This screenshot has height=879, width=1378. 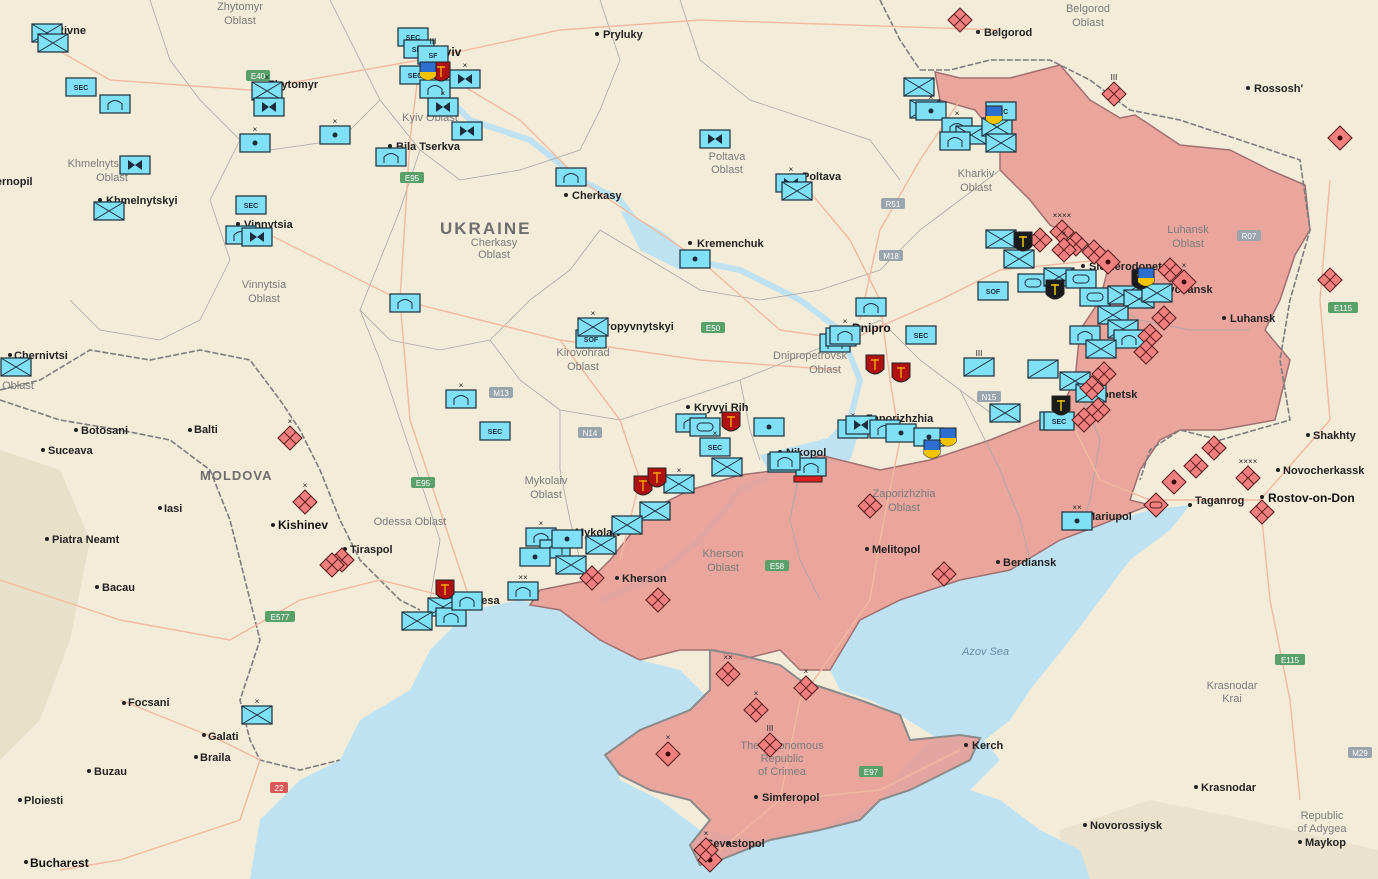 I want to click on city-kishinev: Kishinev, so click(x=299, y=525).